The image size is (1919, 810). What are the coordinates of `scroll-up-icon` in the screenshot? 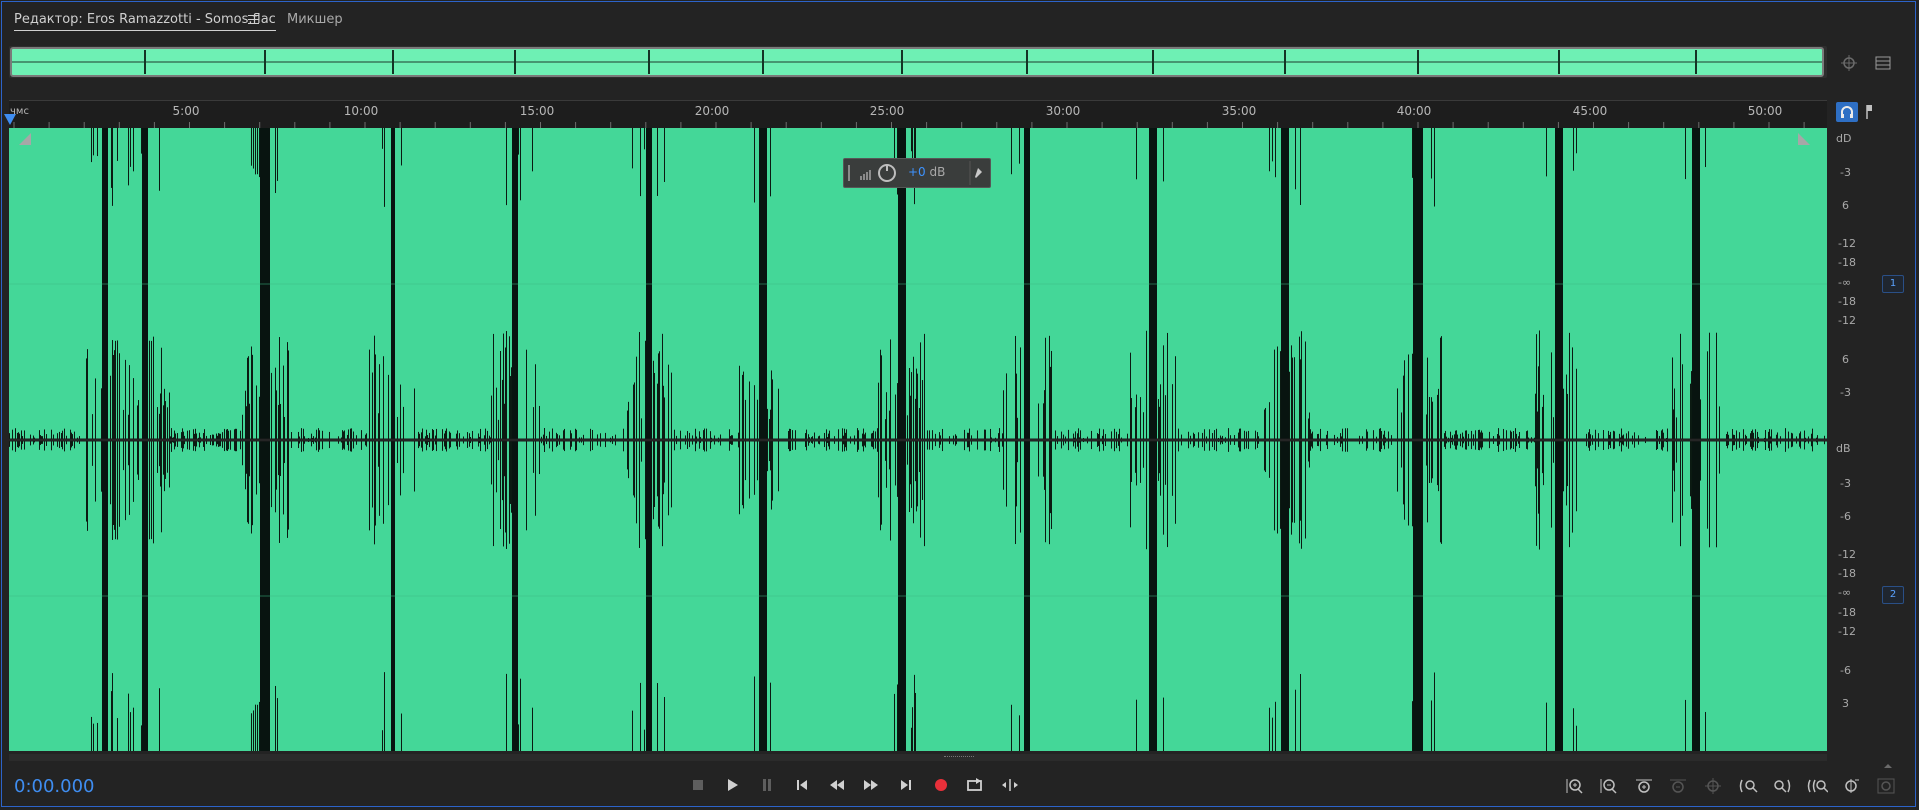 It's located at (1888, 761).